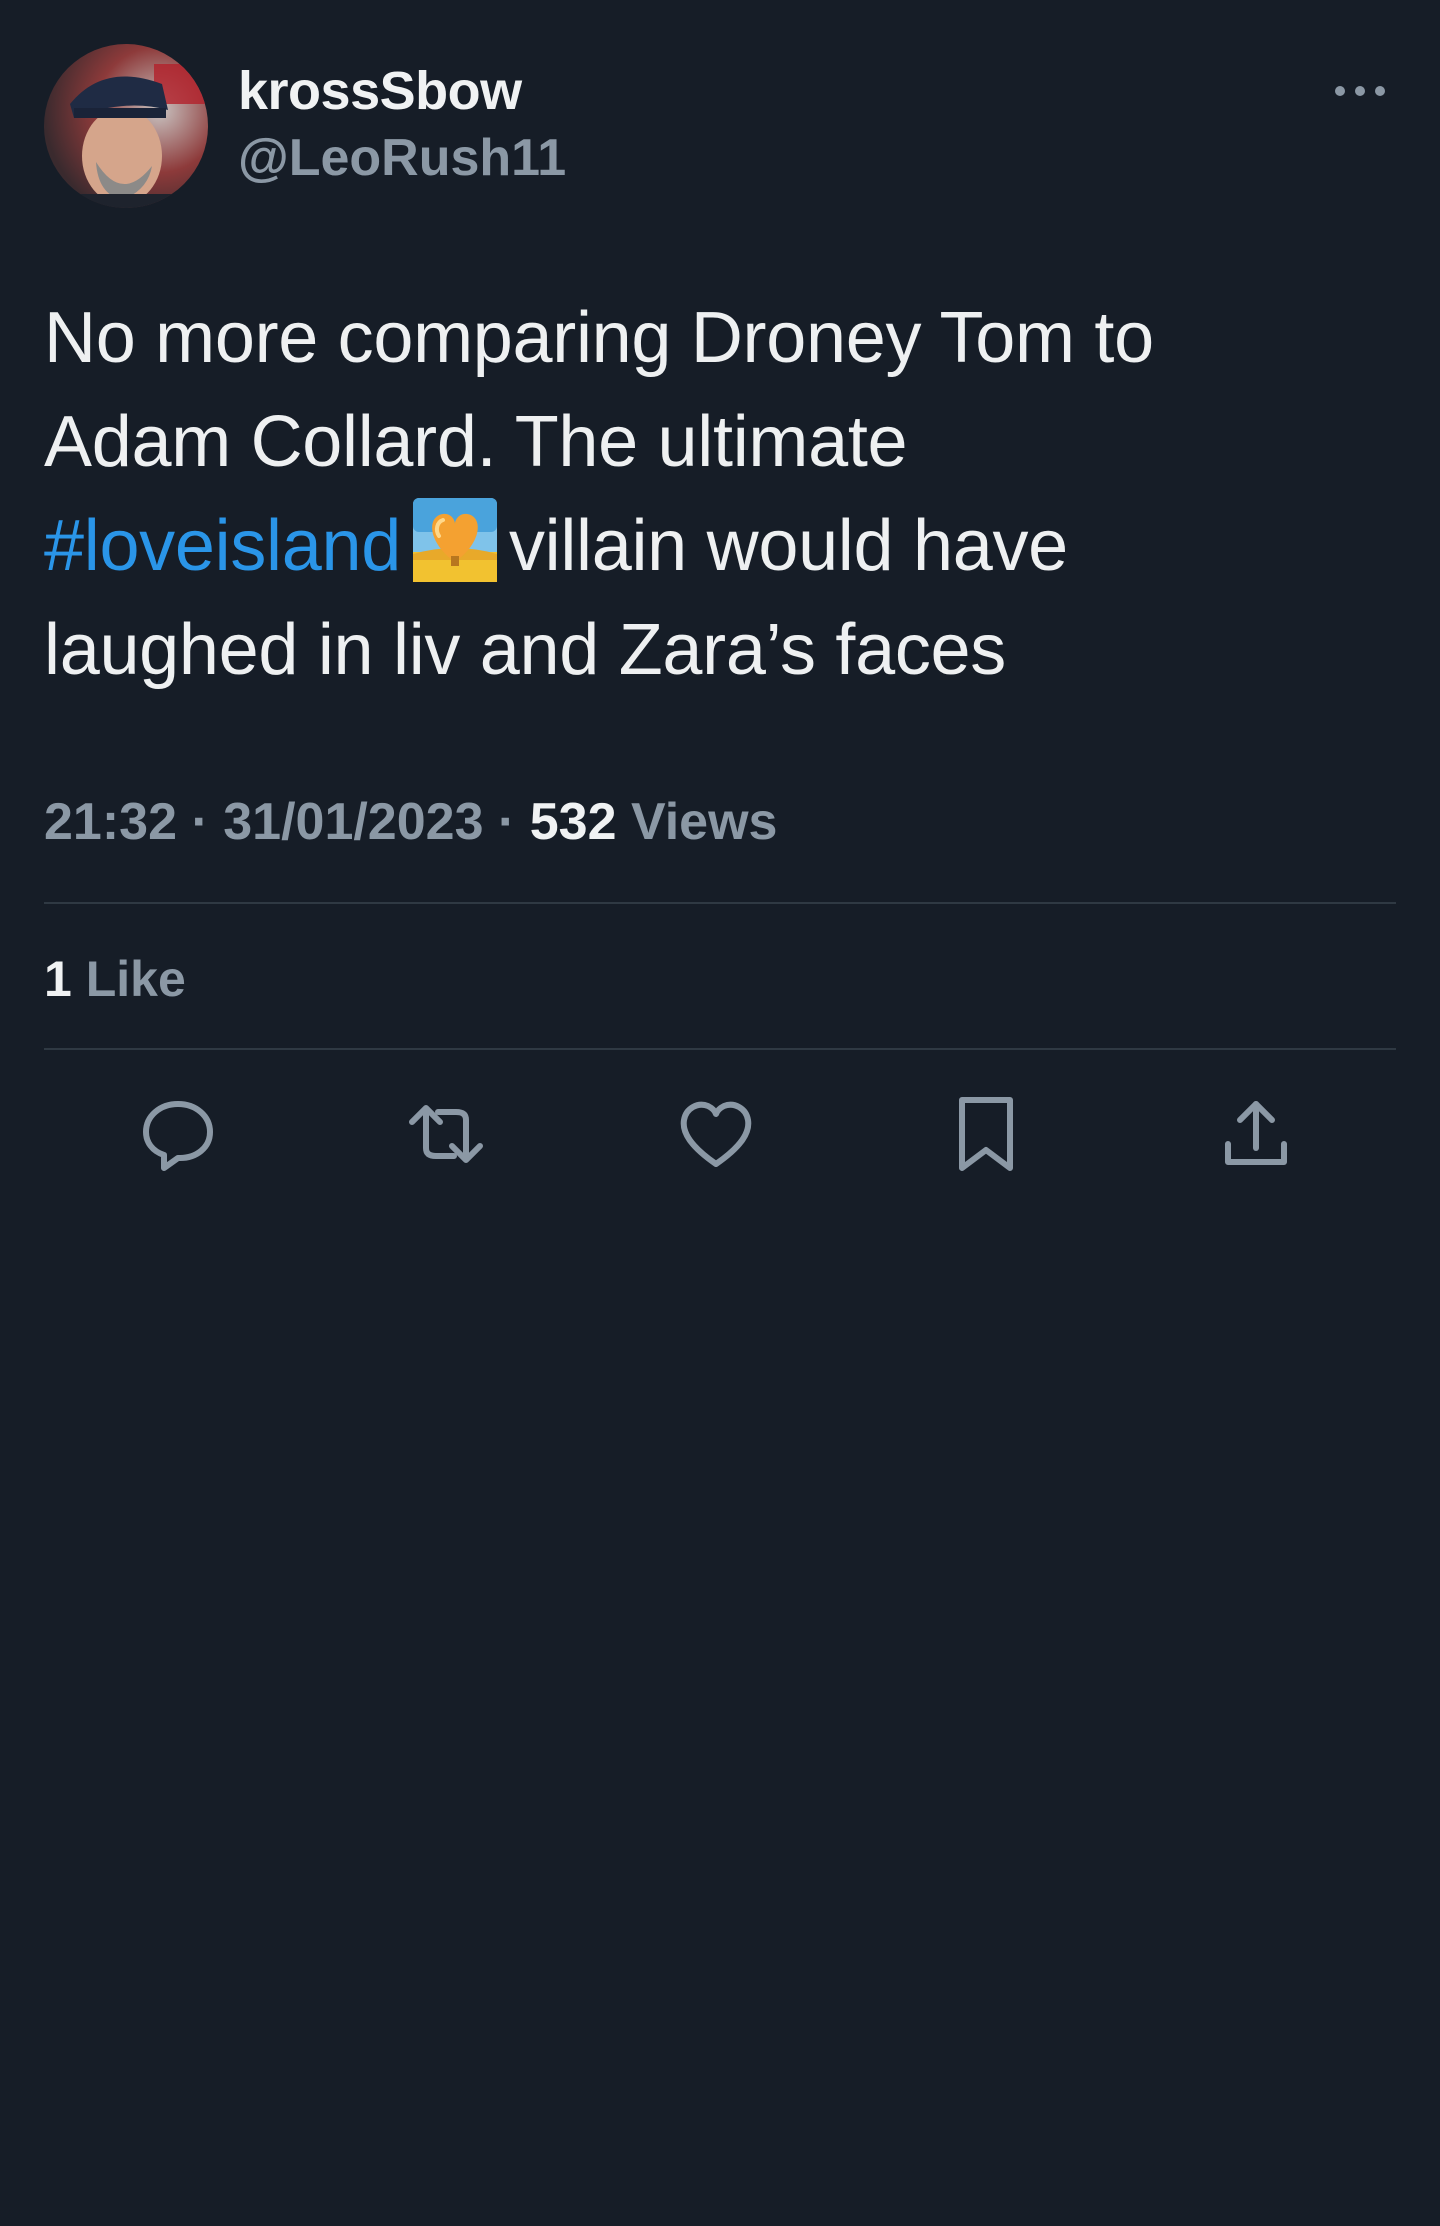 The image size is (1440, 2226). Describe the element at coordinates (135, 979) in the screenshot. I see `likes-label: Like` at that location.